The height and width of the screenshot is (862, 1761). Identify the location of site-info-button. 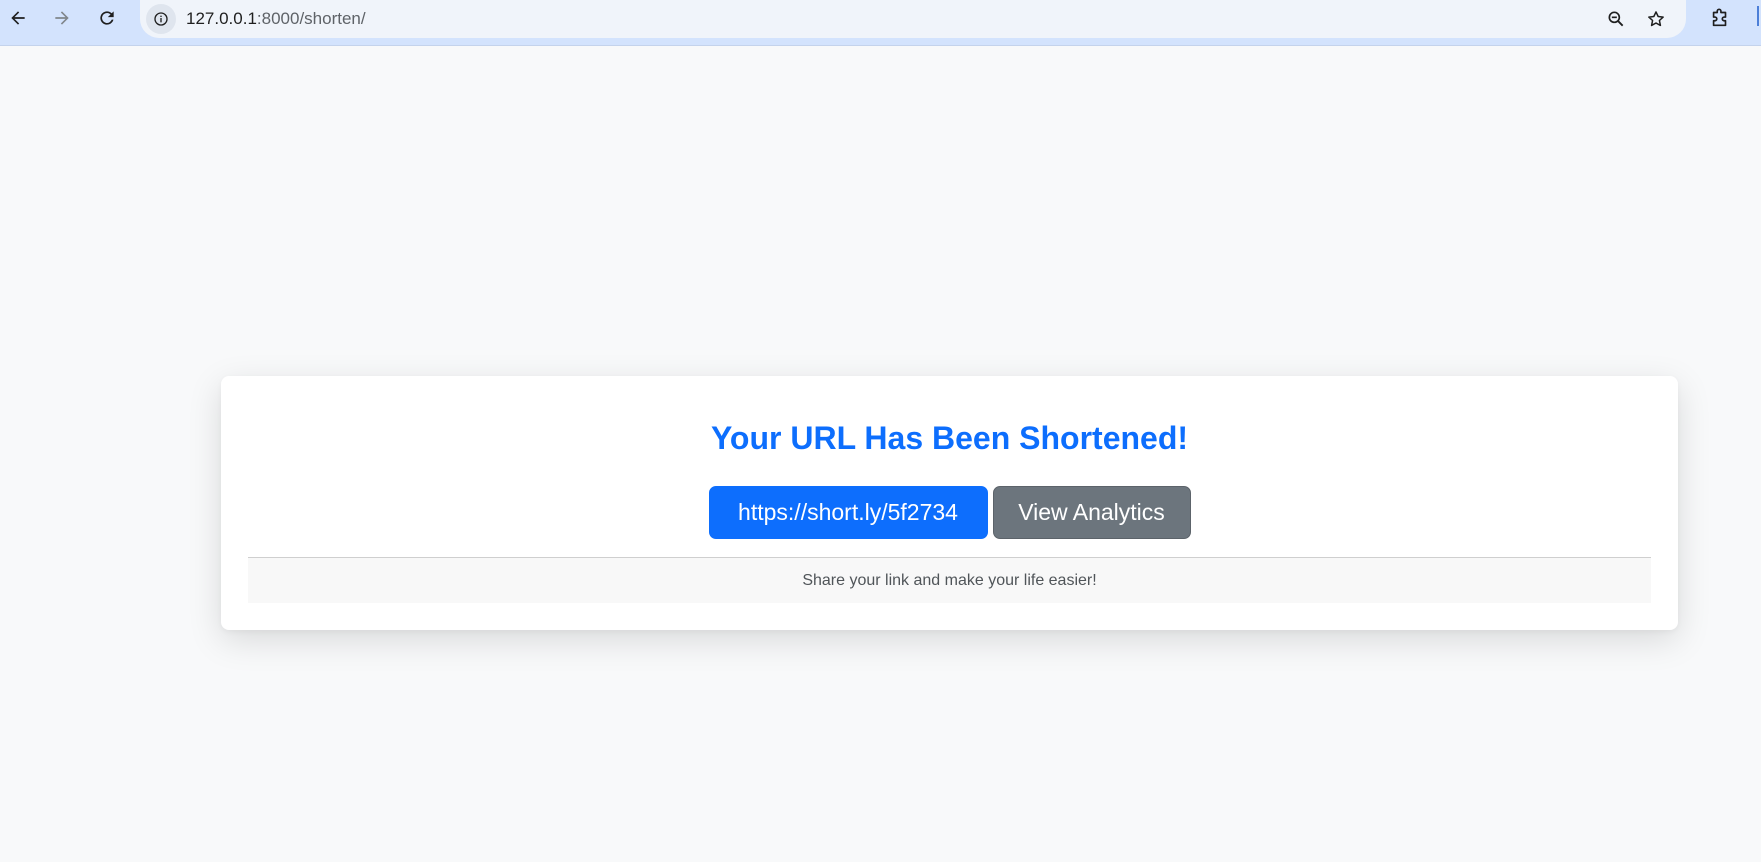
(161, 19).